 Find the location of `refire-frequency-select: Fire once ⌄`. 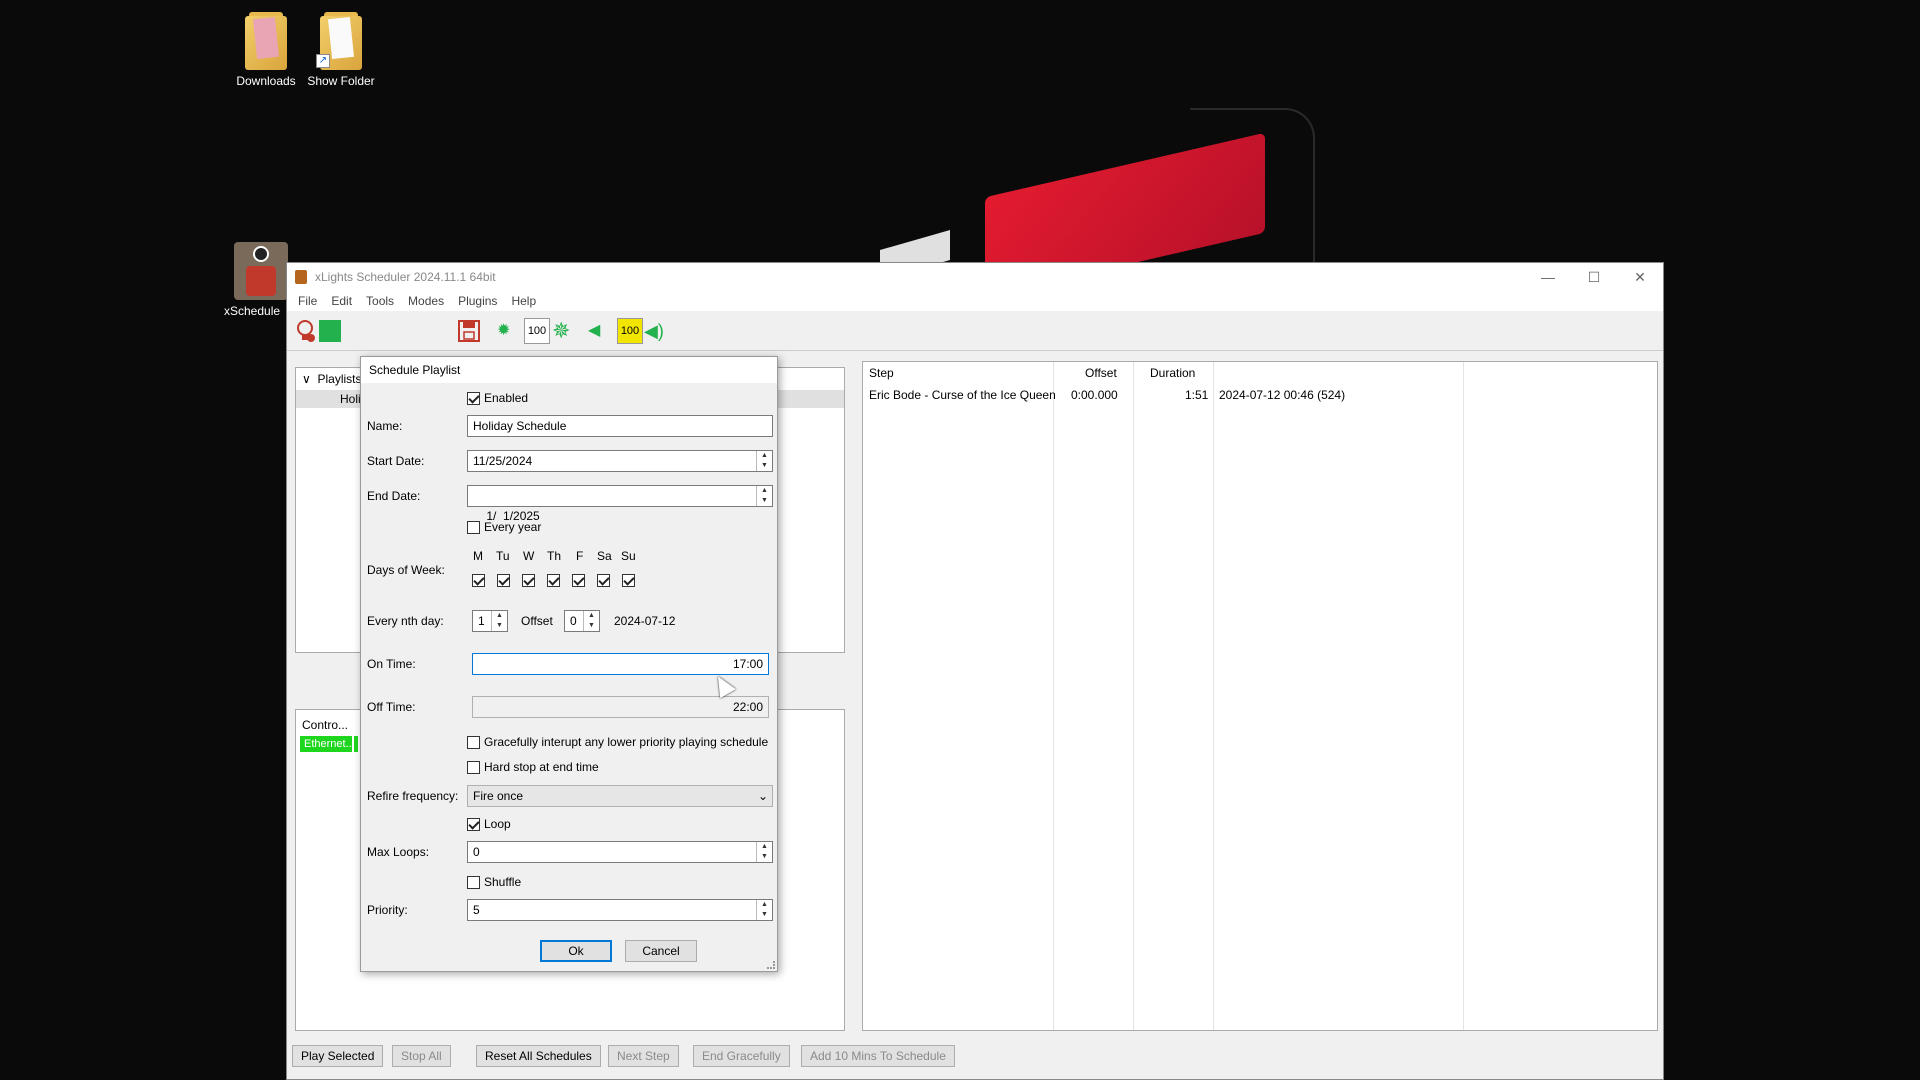

refire-frequency-select: Fire once ⌄ is located at coordinates (620, 796).